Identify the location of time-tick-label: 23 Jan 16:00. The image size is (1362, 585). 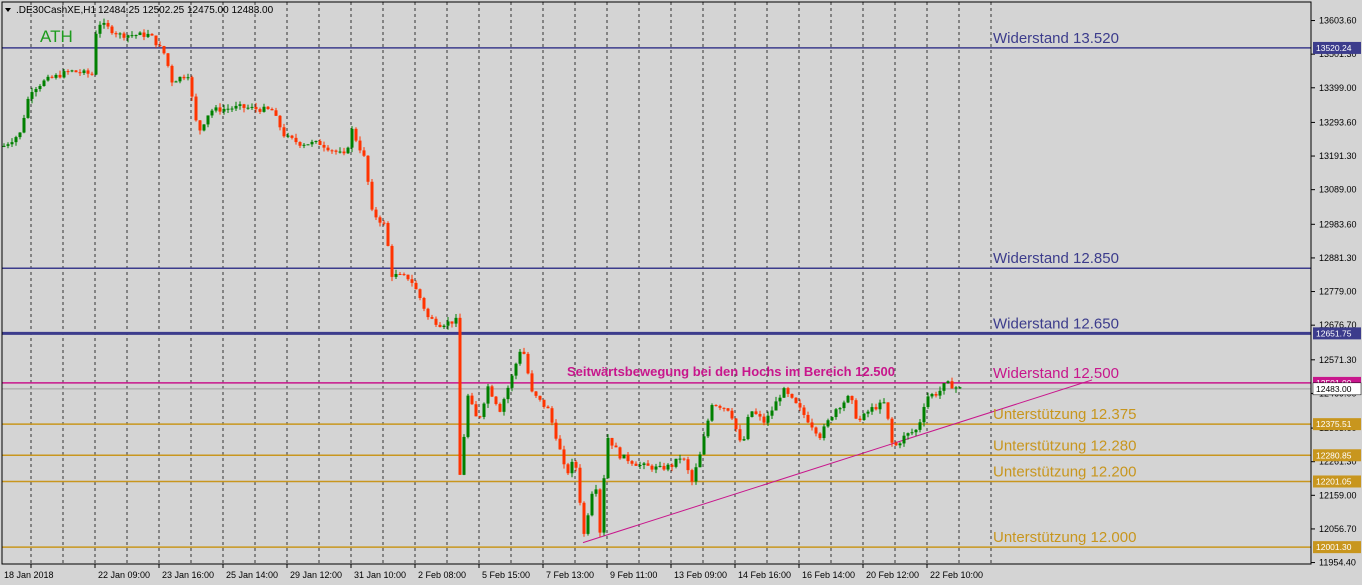
(188, 575).